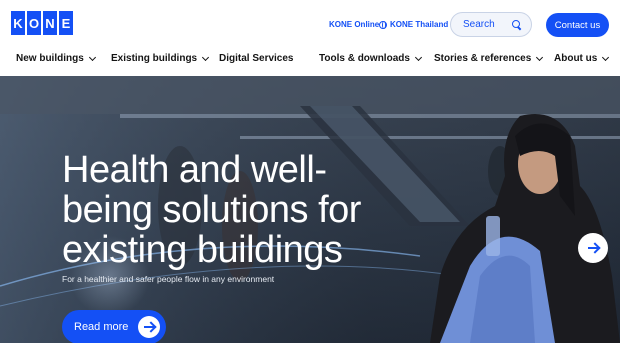 The height and width of the screenshot is (343, 620). What do you see at coordinates (154, 58) in the screenshot?
I see `nav-item-label: Existing buildings` at bounding box center [154, 58].